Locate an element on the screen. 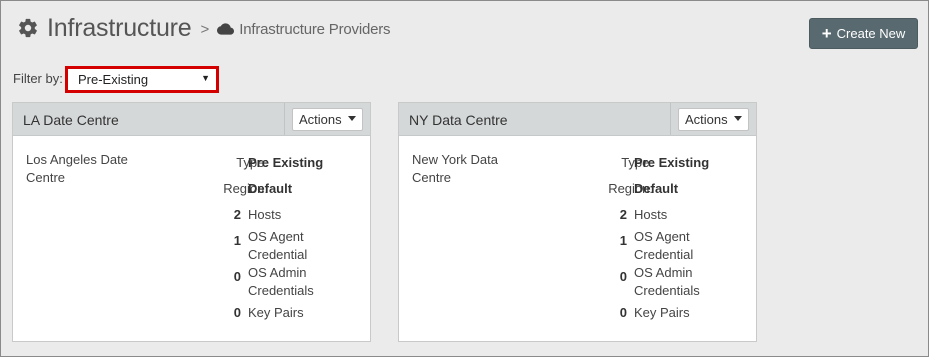  page-title: Infrastructure is located at coordinates (119, 27).